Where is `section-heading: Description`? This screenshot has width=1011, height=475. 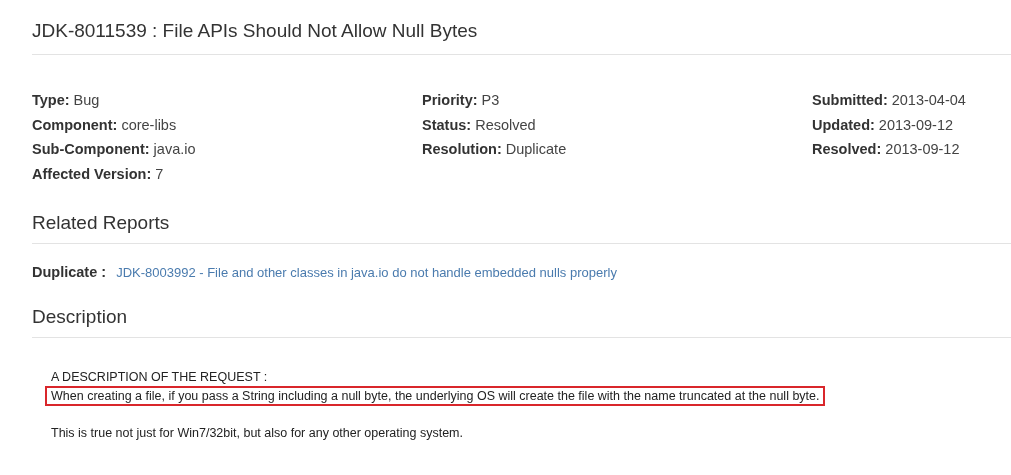 section-heading: Description is located at coordinates (80, 317).